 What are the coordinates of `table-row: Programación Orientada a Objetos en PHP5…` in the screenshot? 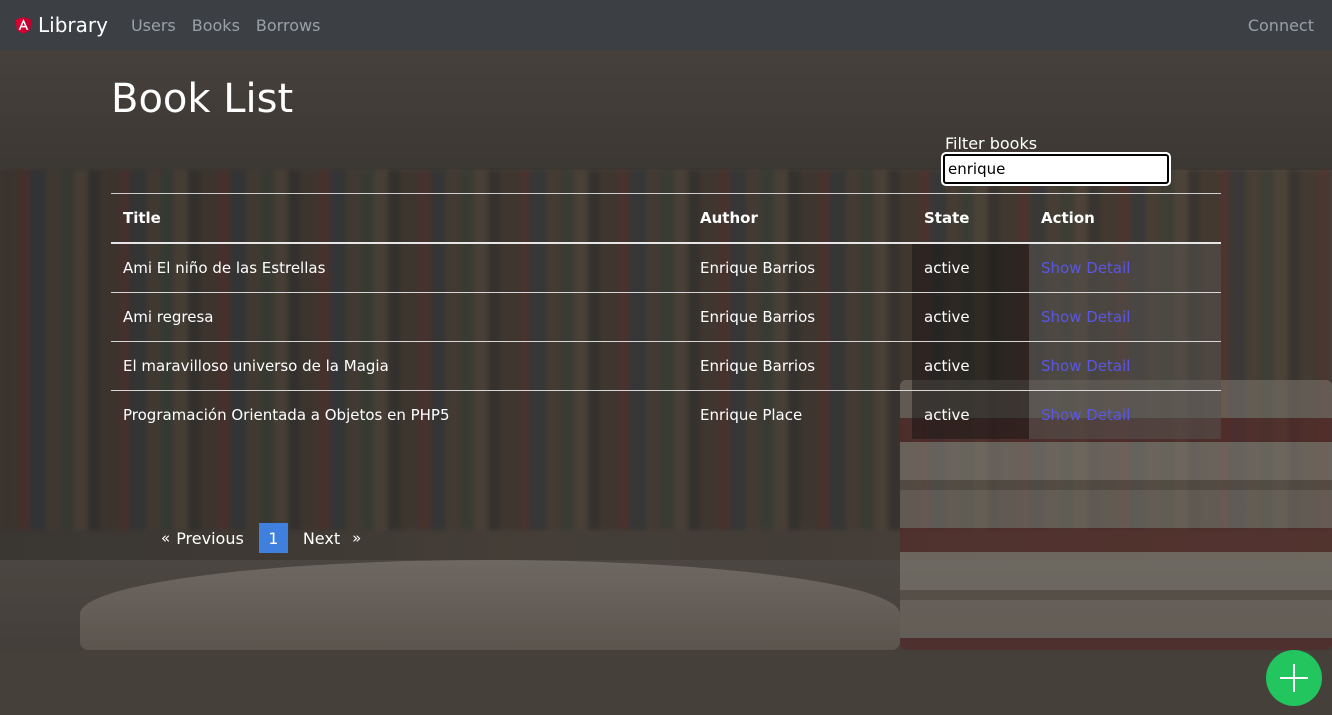 It's located at (666, 414).